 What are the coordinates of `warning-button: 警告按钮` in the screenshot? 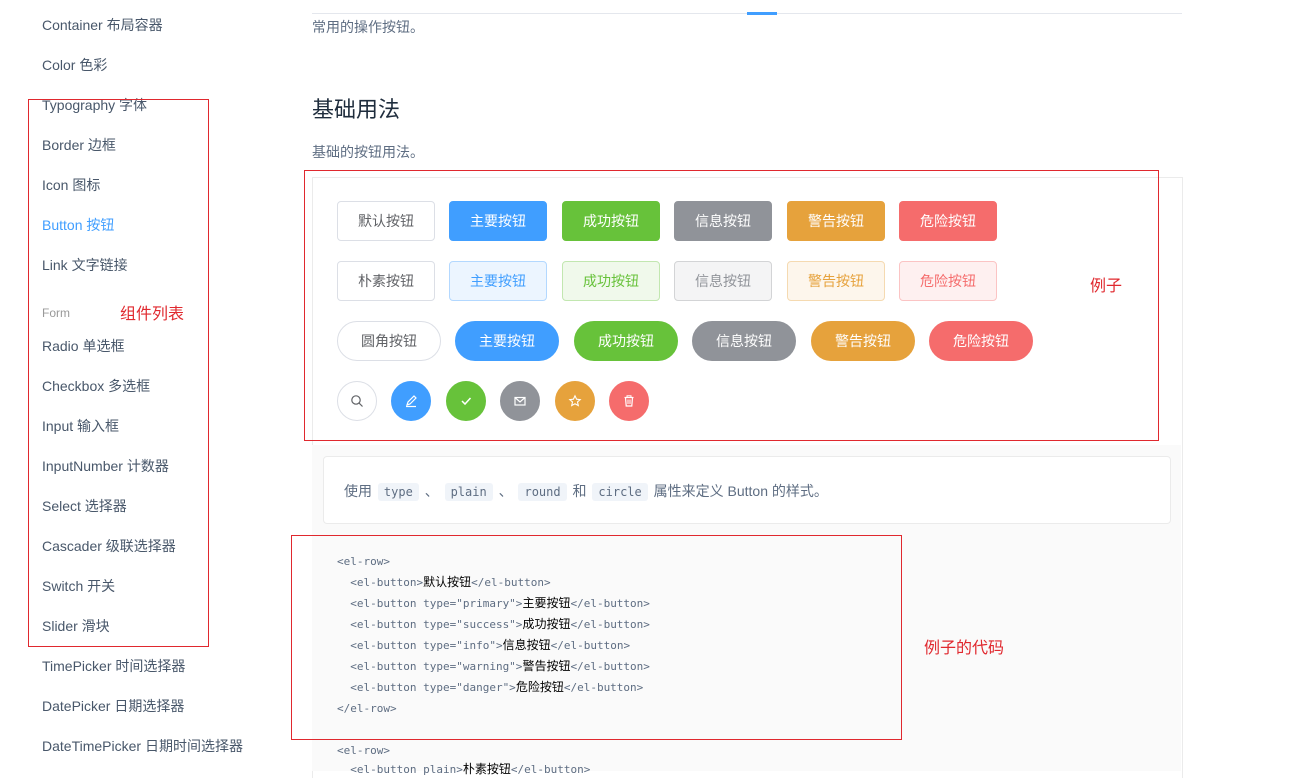 It's located at (836, 221).